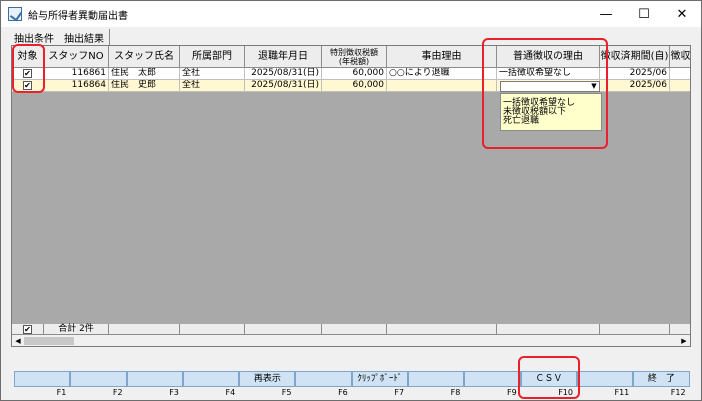 The height and width of the screenshot is (401, 702). What do you see at coordinates (442, 86) in the screenshot?
I see `cell-reason` at bounding box center [442, 86].